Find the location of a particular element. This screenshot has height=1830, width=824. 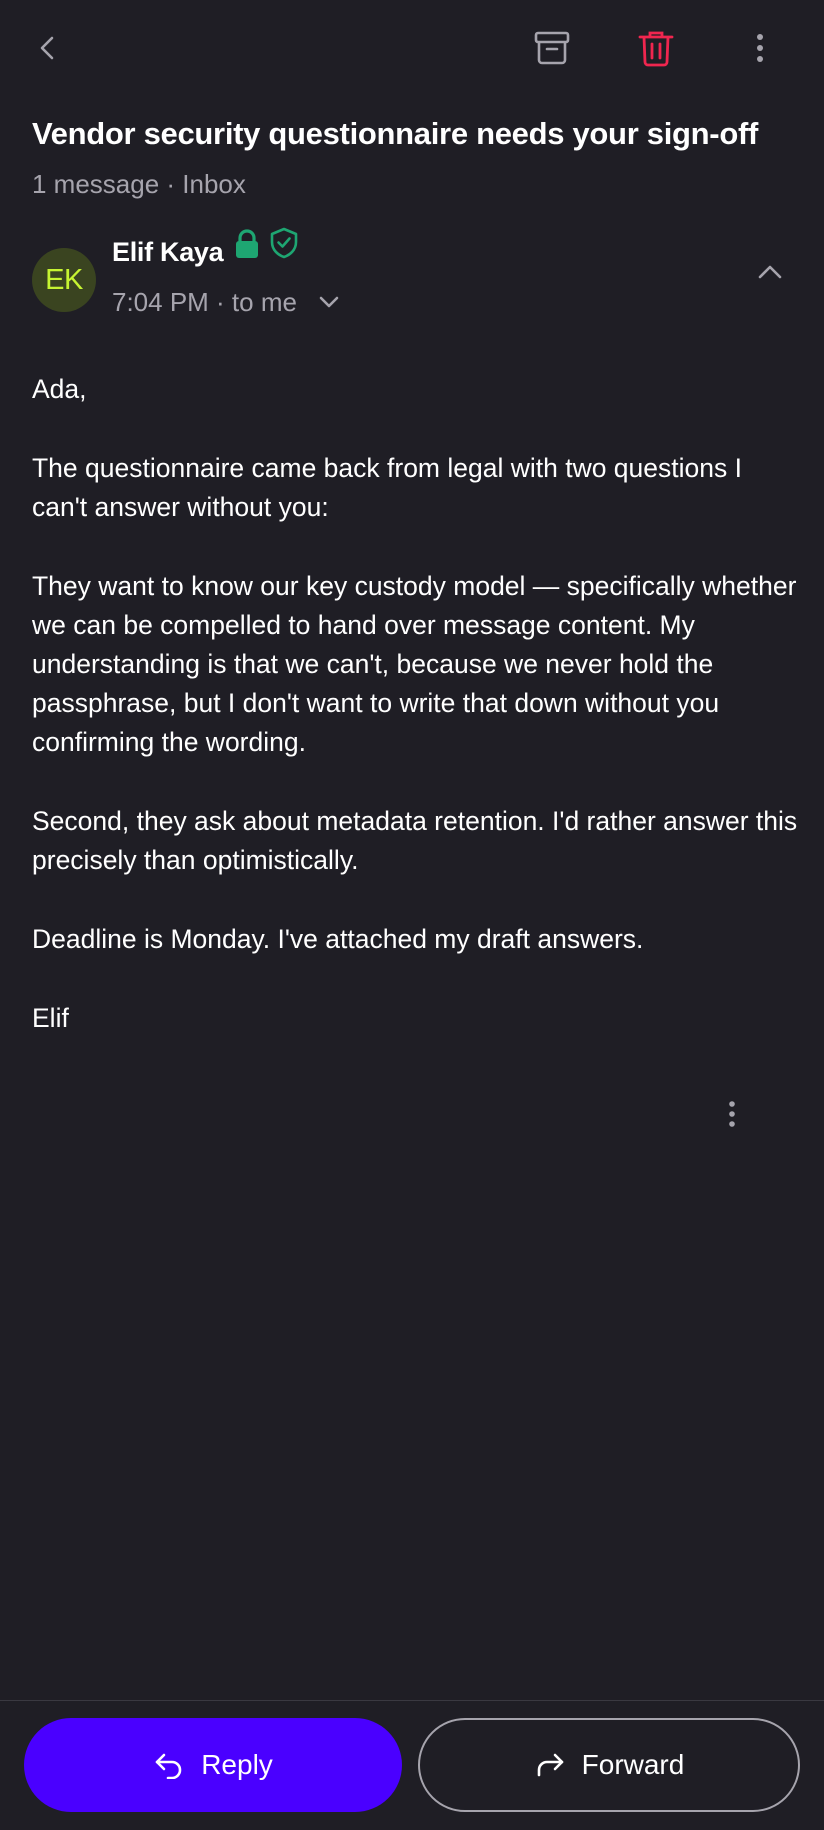

body-signature: Elif is located at coordinates (50, 1018).